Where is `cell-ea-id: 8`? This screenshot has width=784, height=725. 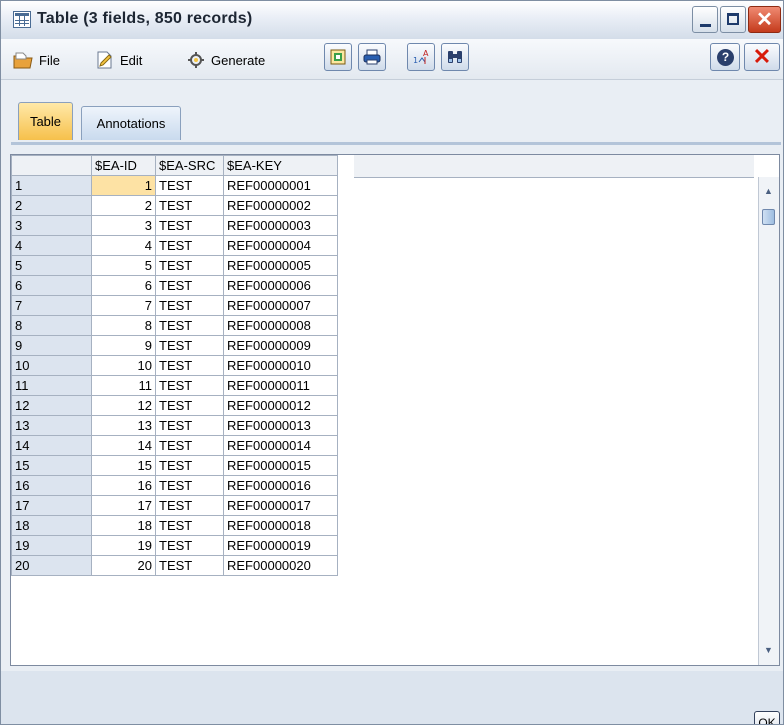 cell-ea-id: 8 is located at coordinates (123, 325).